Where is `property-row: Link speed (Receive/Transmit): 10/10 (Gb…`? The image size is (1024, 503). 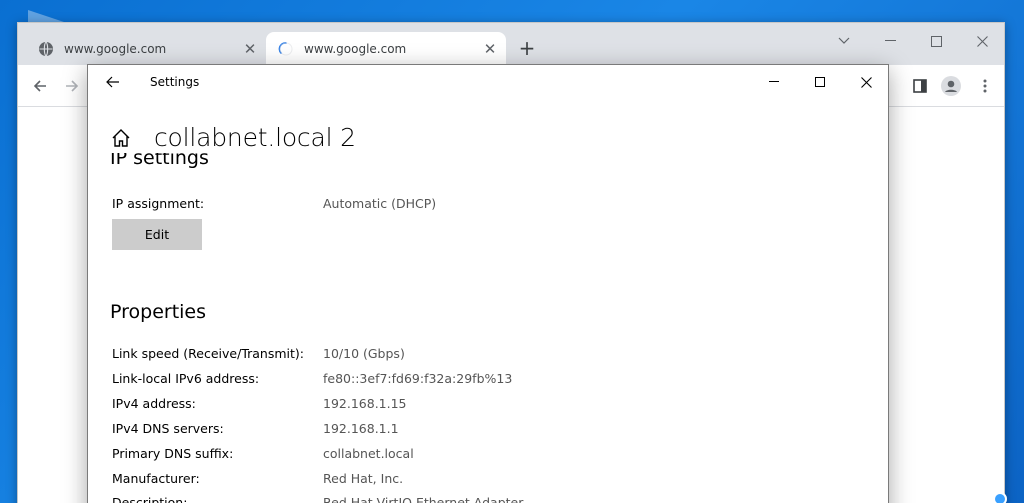 property-row: Link speed (Receive/Transmit): 10/10 (Gb… is located at coordinates (462, 355).